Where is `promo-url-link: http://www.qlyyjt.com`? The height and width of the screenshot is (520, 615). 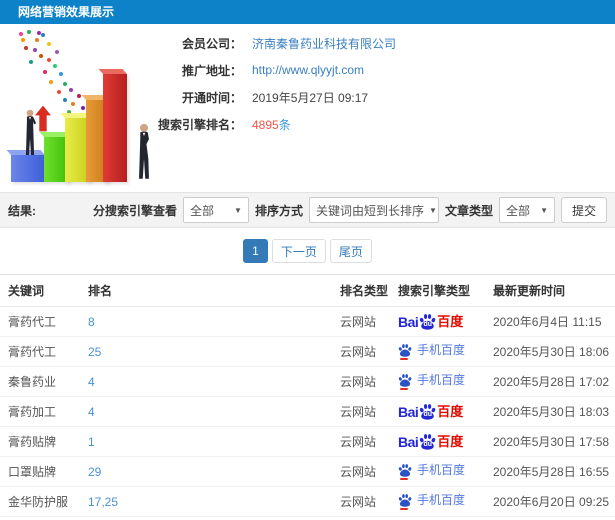 promo-url-link: http://www.qlyyjt.com is located at coordinates (308, 70).